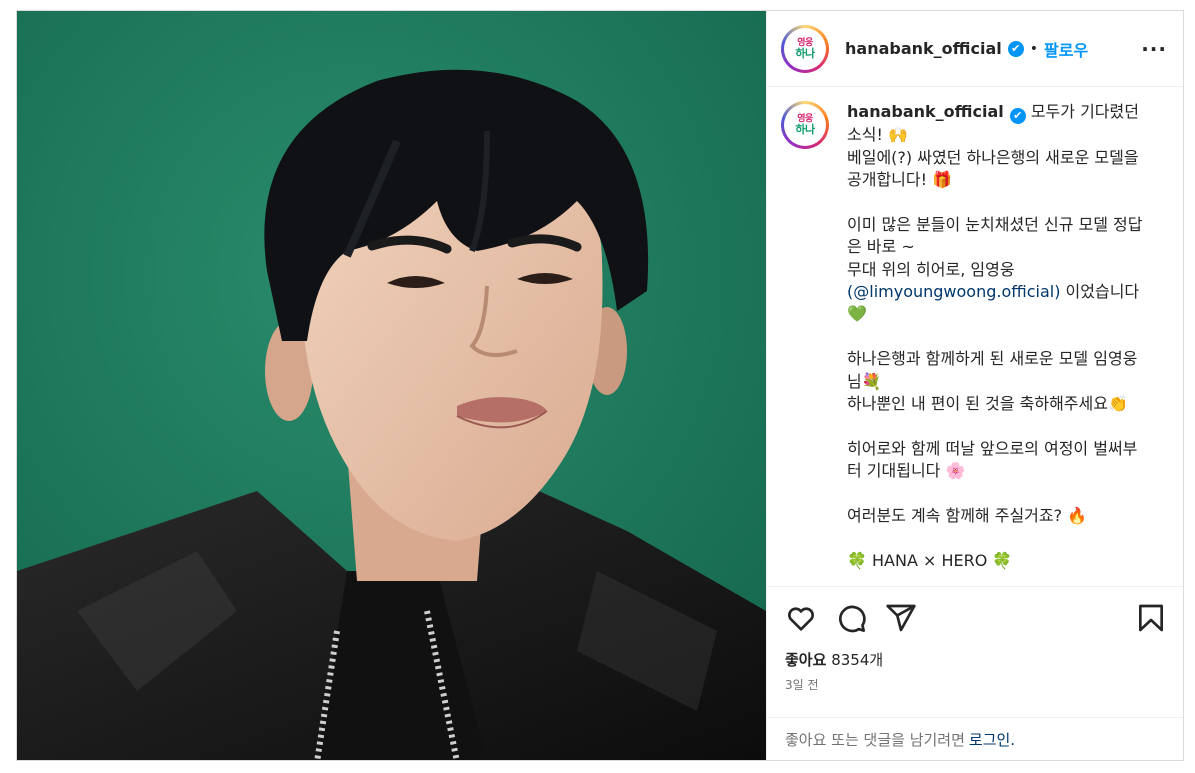 This screenshot has height=773, width=1195. What do you see at coordinates (975, 618) in the screenshot?
I see `action-bar` at bounding box center [975, 618].